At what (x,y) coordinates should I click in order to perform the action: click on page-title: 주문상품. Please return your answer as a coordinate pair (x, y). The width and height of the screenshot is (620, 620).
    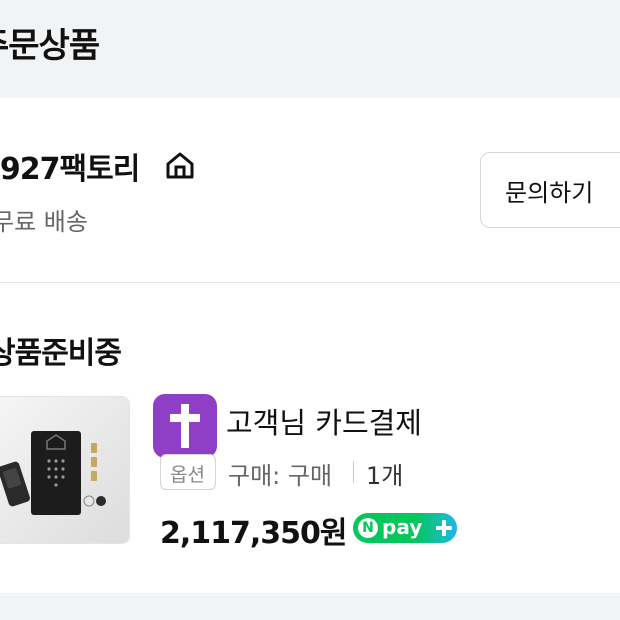
    Looking at the image, I should click on (50, 46).